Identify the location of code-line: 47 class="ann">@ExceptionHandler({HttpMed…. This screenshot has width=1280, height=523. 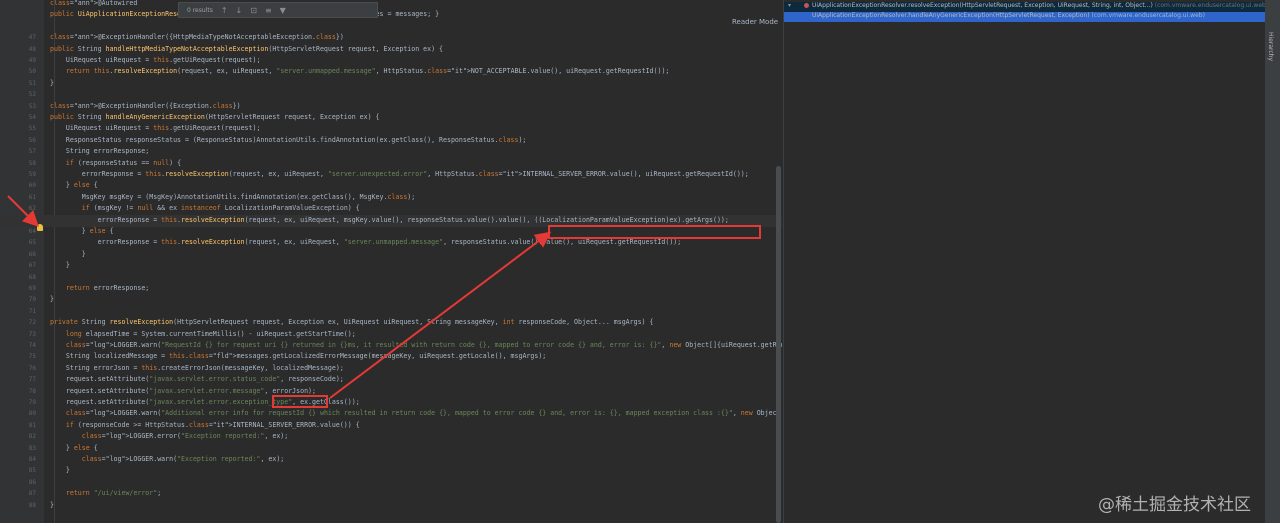
(391, 38).